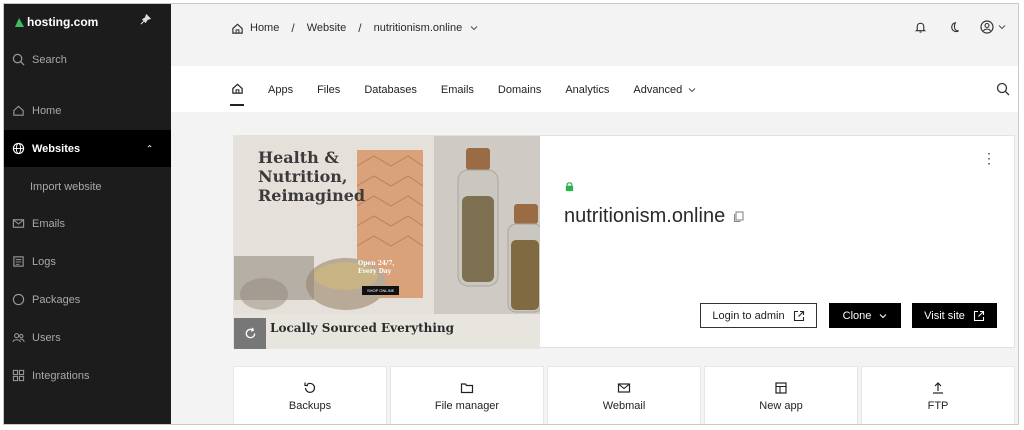  What do you see at coordinates (328, 90) in the screenshot?
I see `tab-files: Files` at bounding box center [328, 90].